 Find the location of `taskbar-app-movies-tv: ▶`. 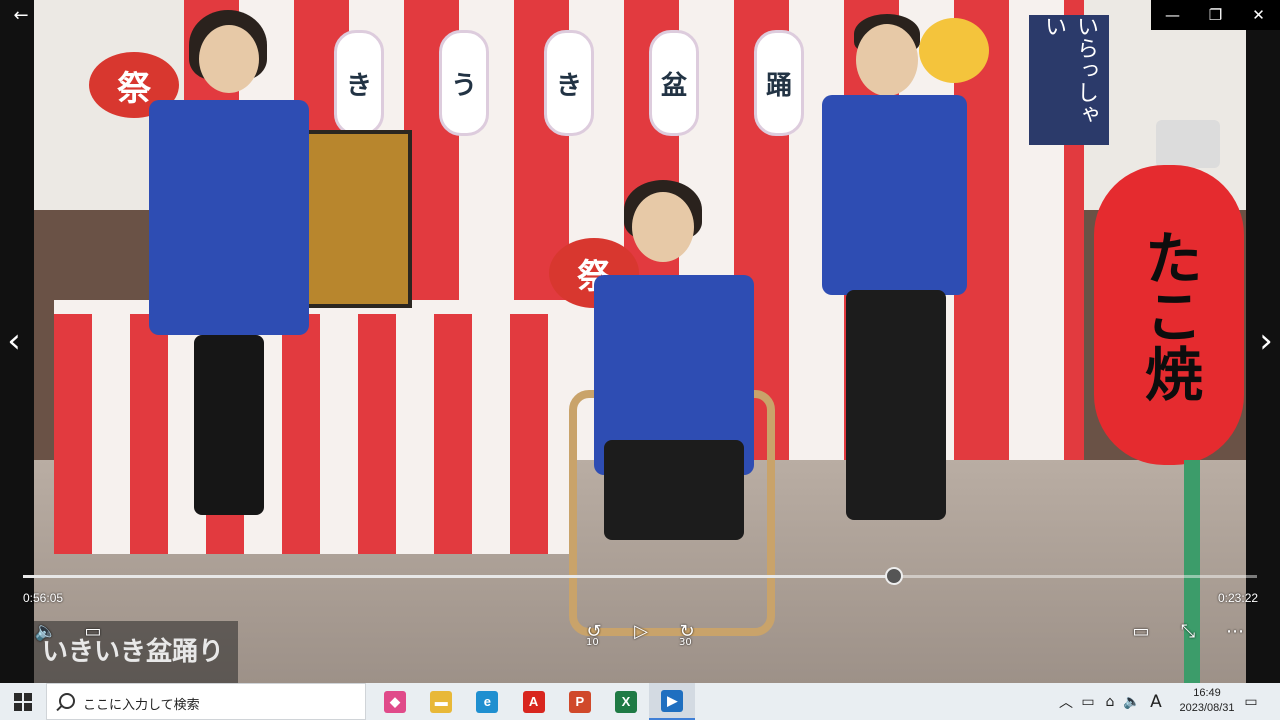

taskbar-app-movies-tv: ▶ is located at coordinates (672, 701).